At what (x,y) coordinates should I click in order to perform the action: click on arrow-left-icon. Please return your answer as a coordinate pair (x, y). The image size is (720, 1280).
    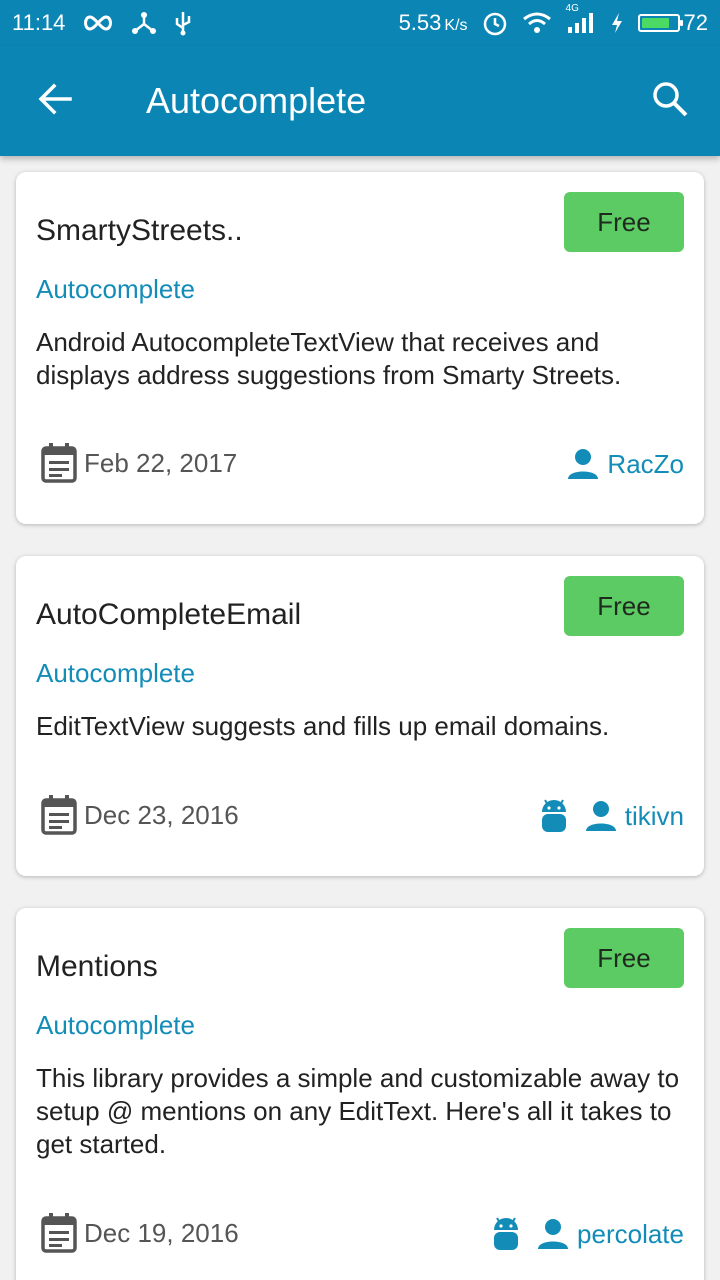
    Looking at the image, I should click on (56, 101).